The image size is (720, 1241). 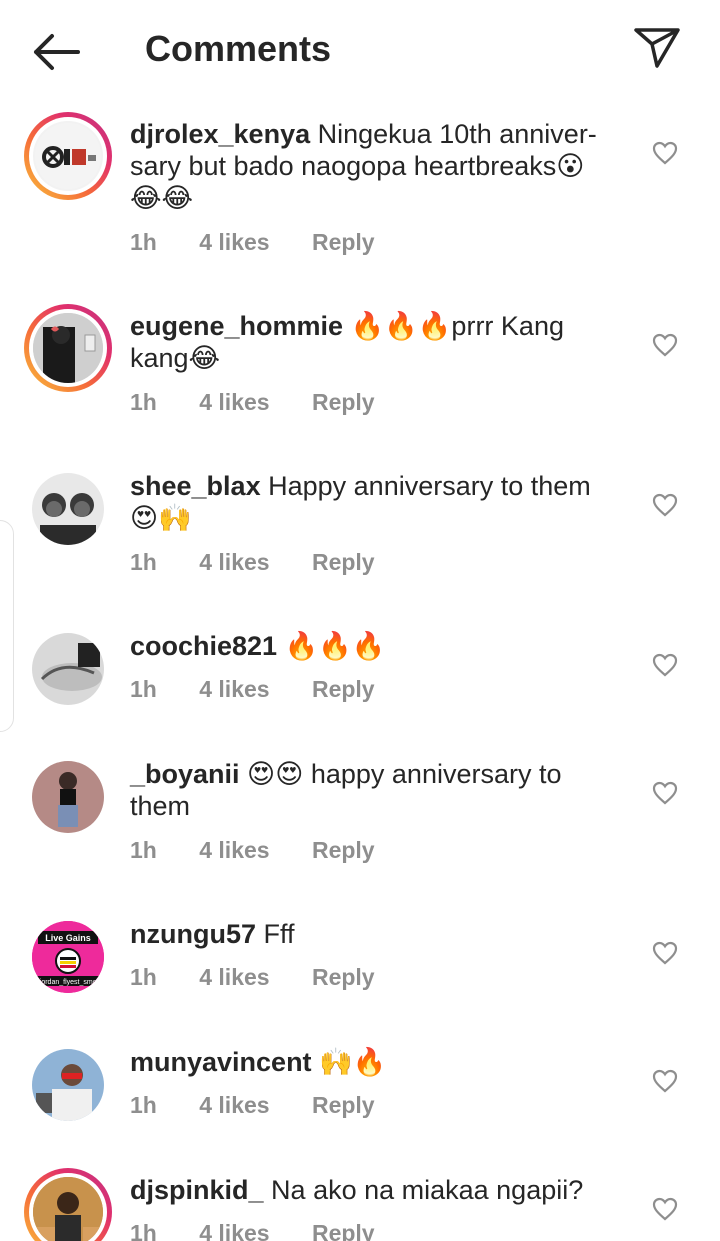 What do you see at coordinates (221, 1062) in the screenshot?
I see `comment-username: munyavincent` at bounding box center [221, 1062].